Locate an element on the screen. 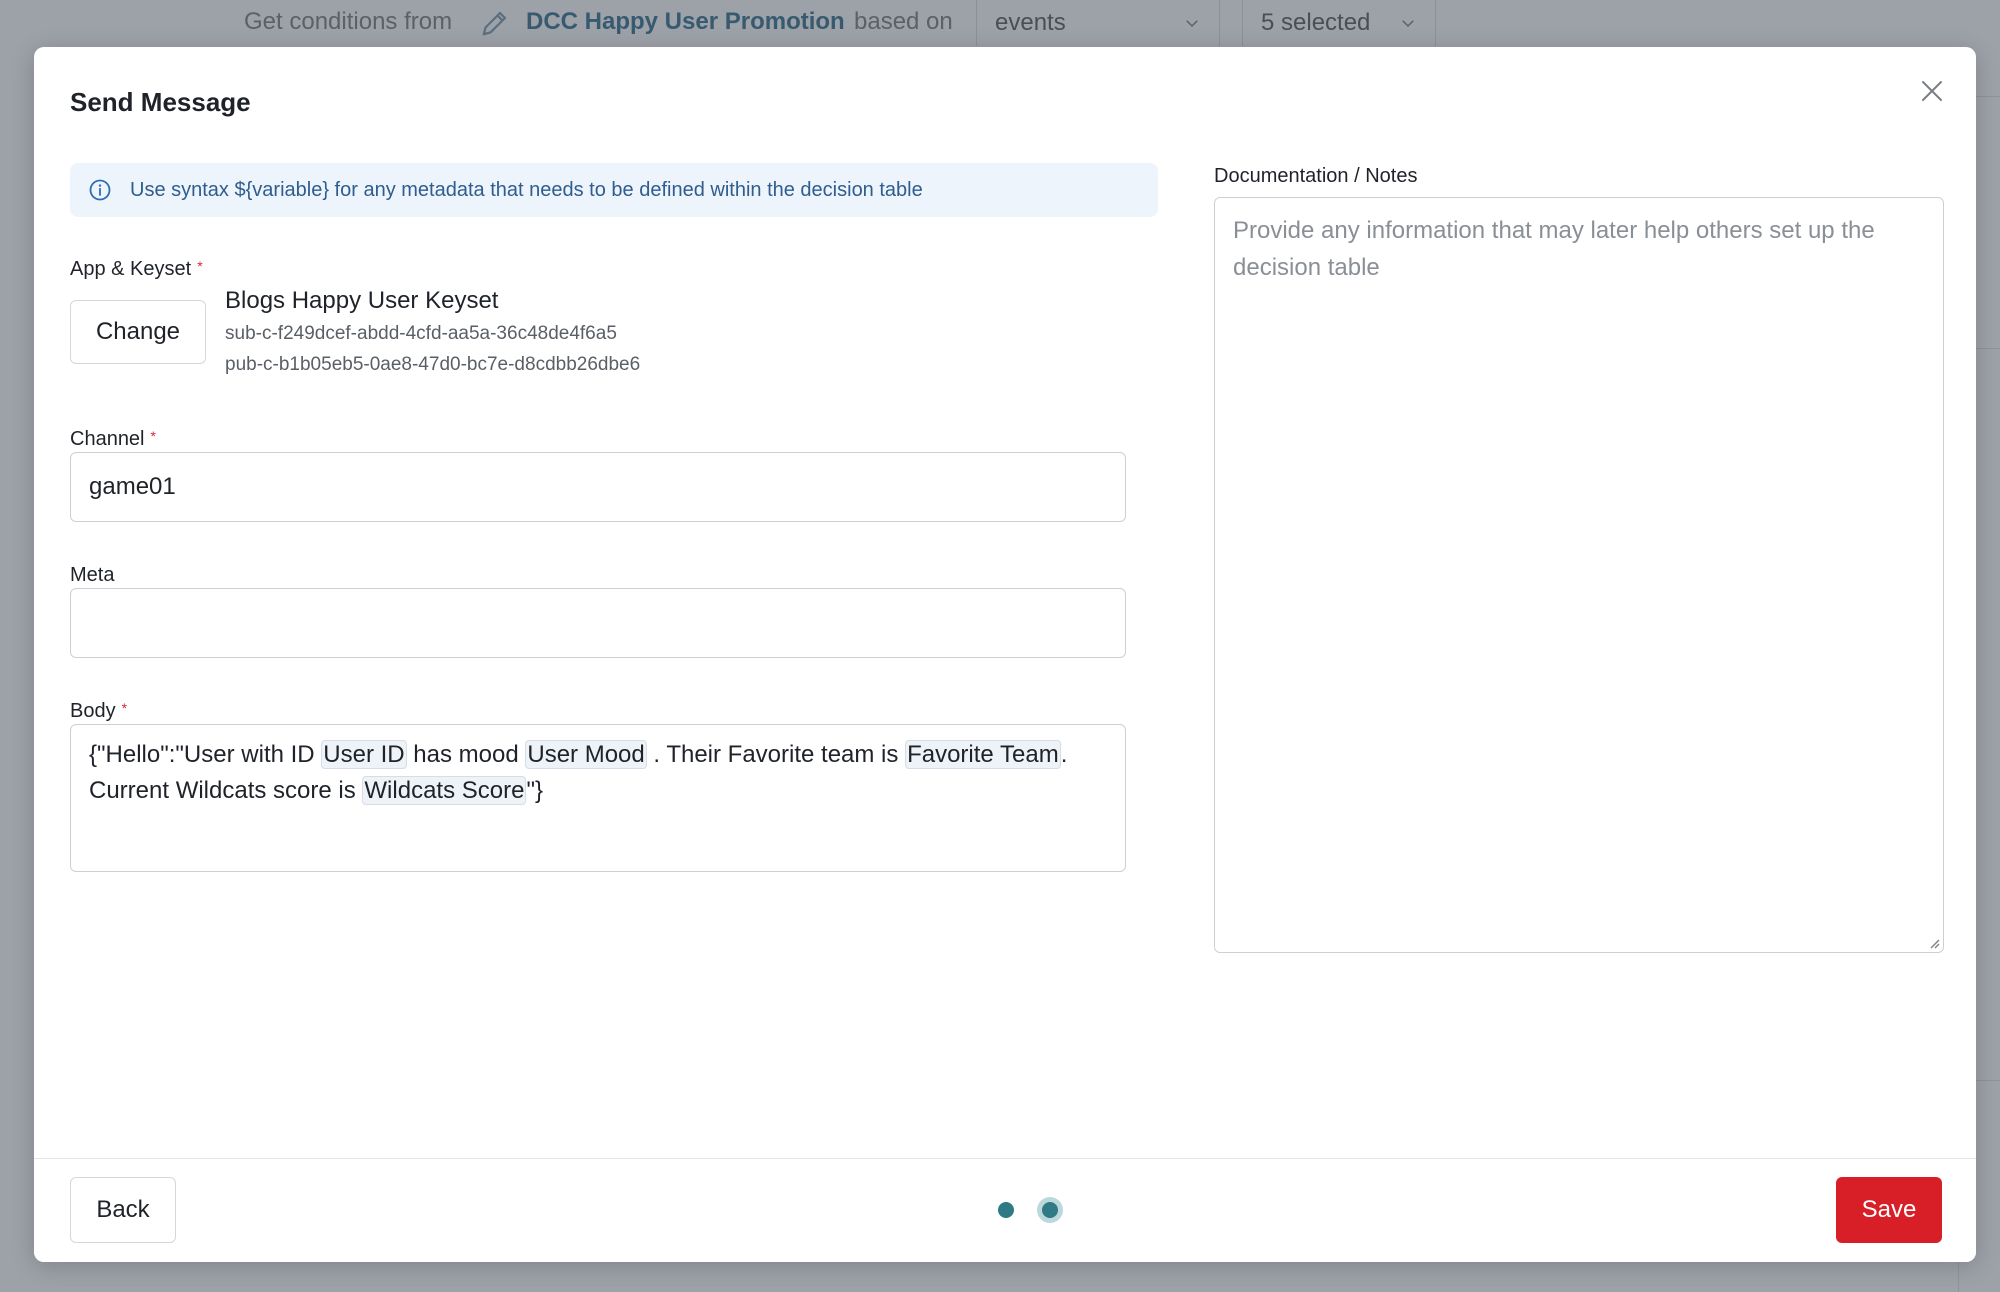 The height and width of the screenshot is (1292, 2000). variable-chip-user-id: User ID is located at coordinates (364, 754).